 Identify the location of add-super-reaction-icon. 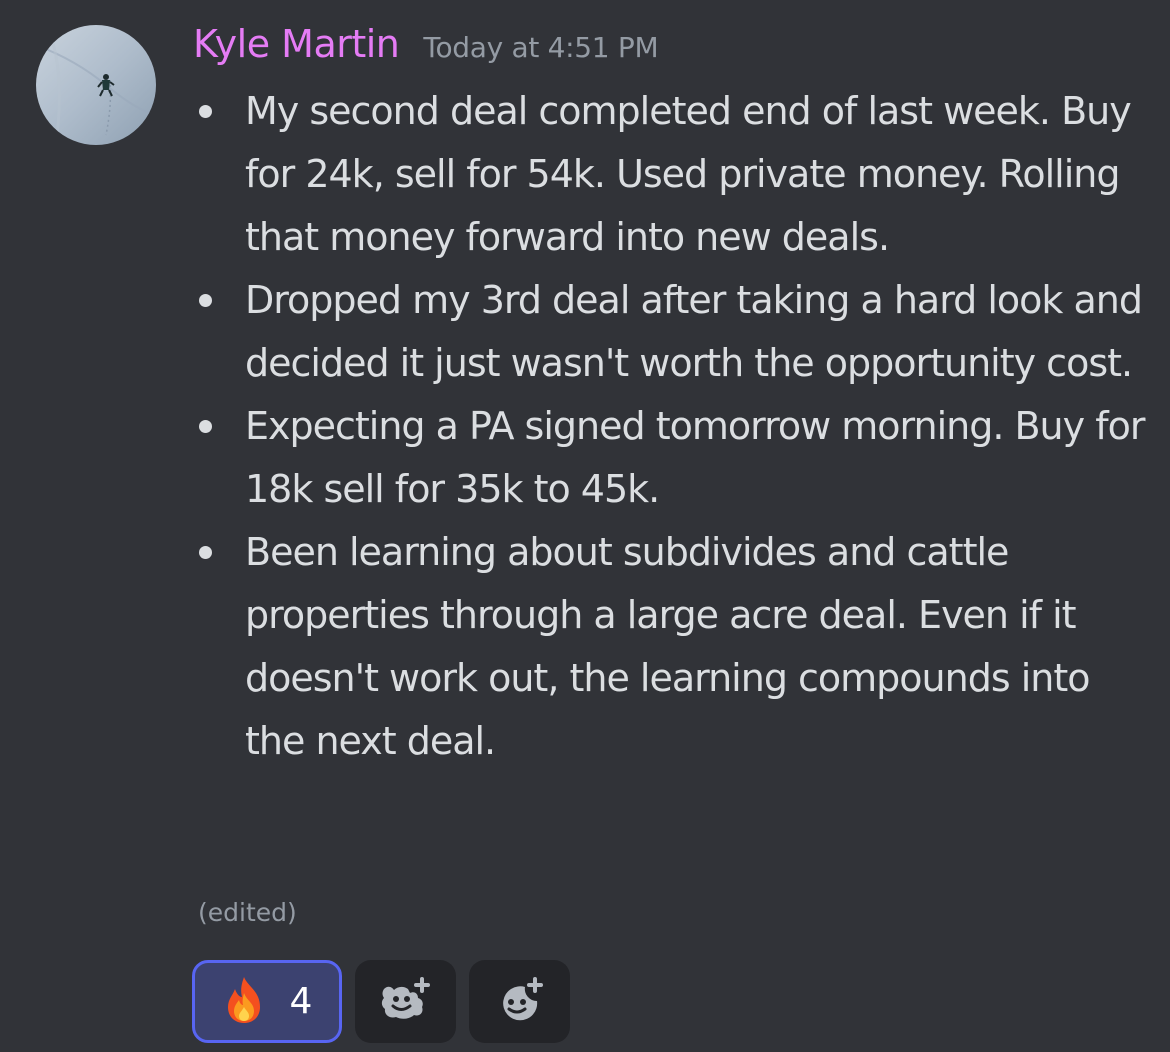
(406, 1001).